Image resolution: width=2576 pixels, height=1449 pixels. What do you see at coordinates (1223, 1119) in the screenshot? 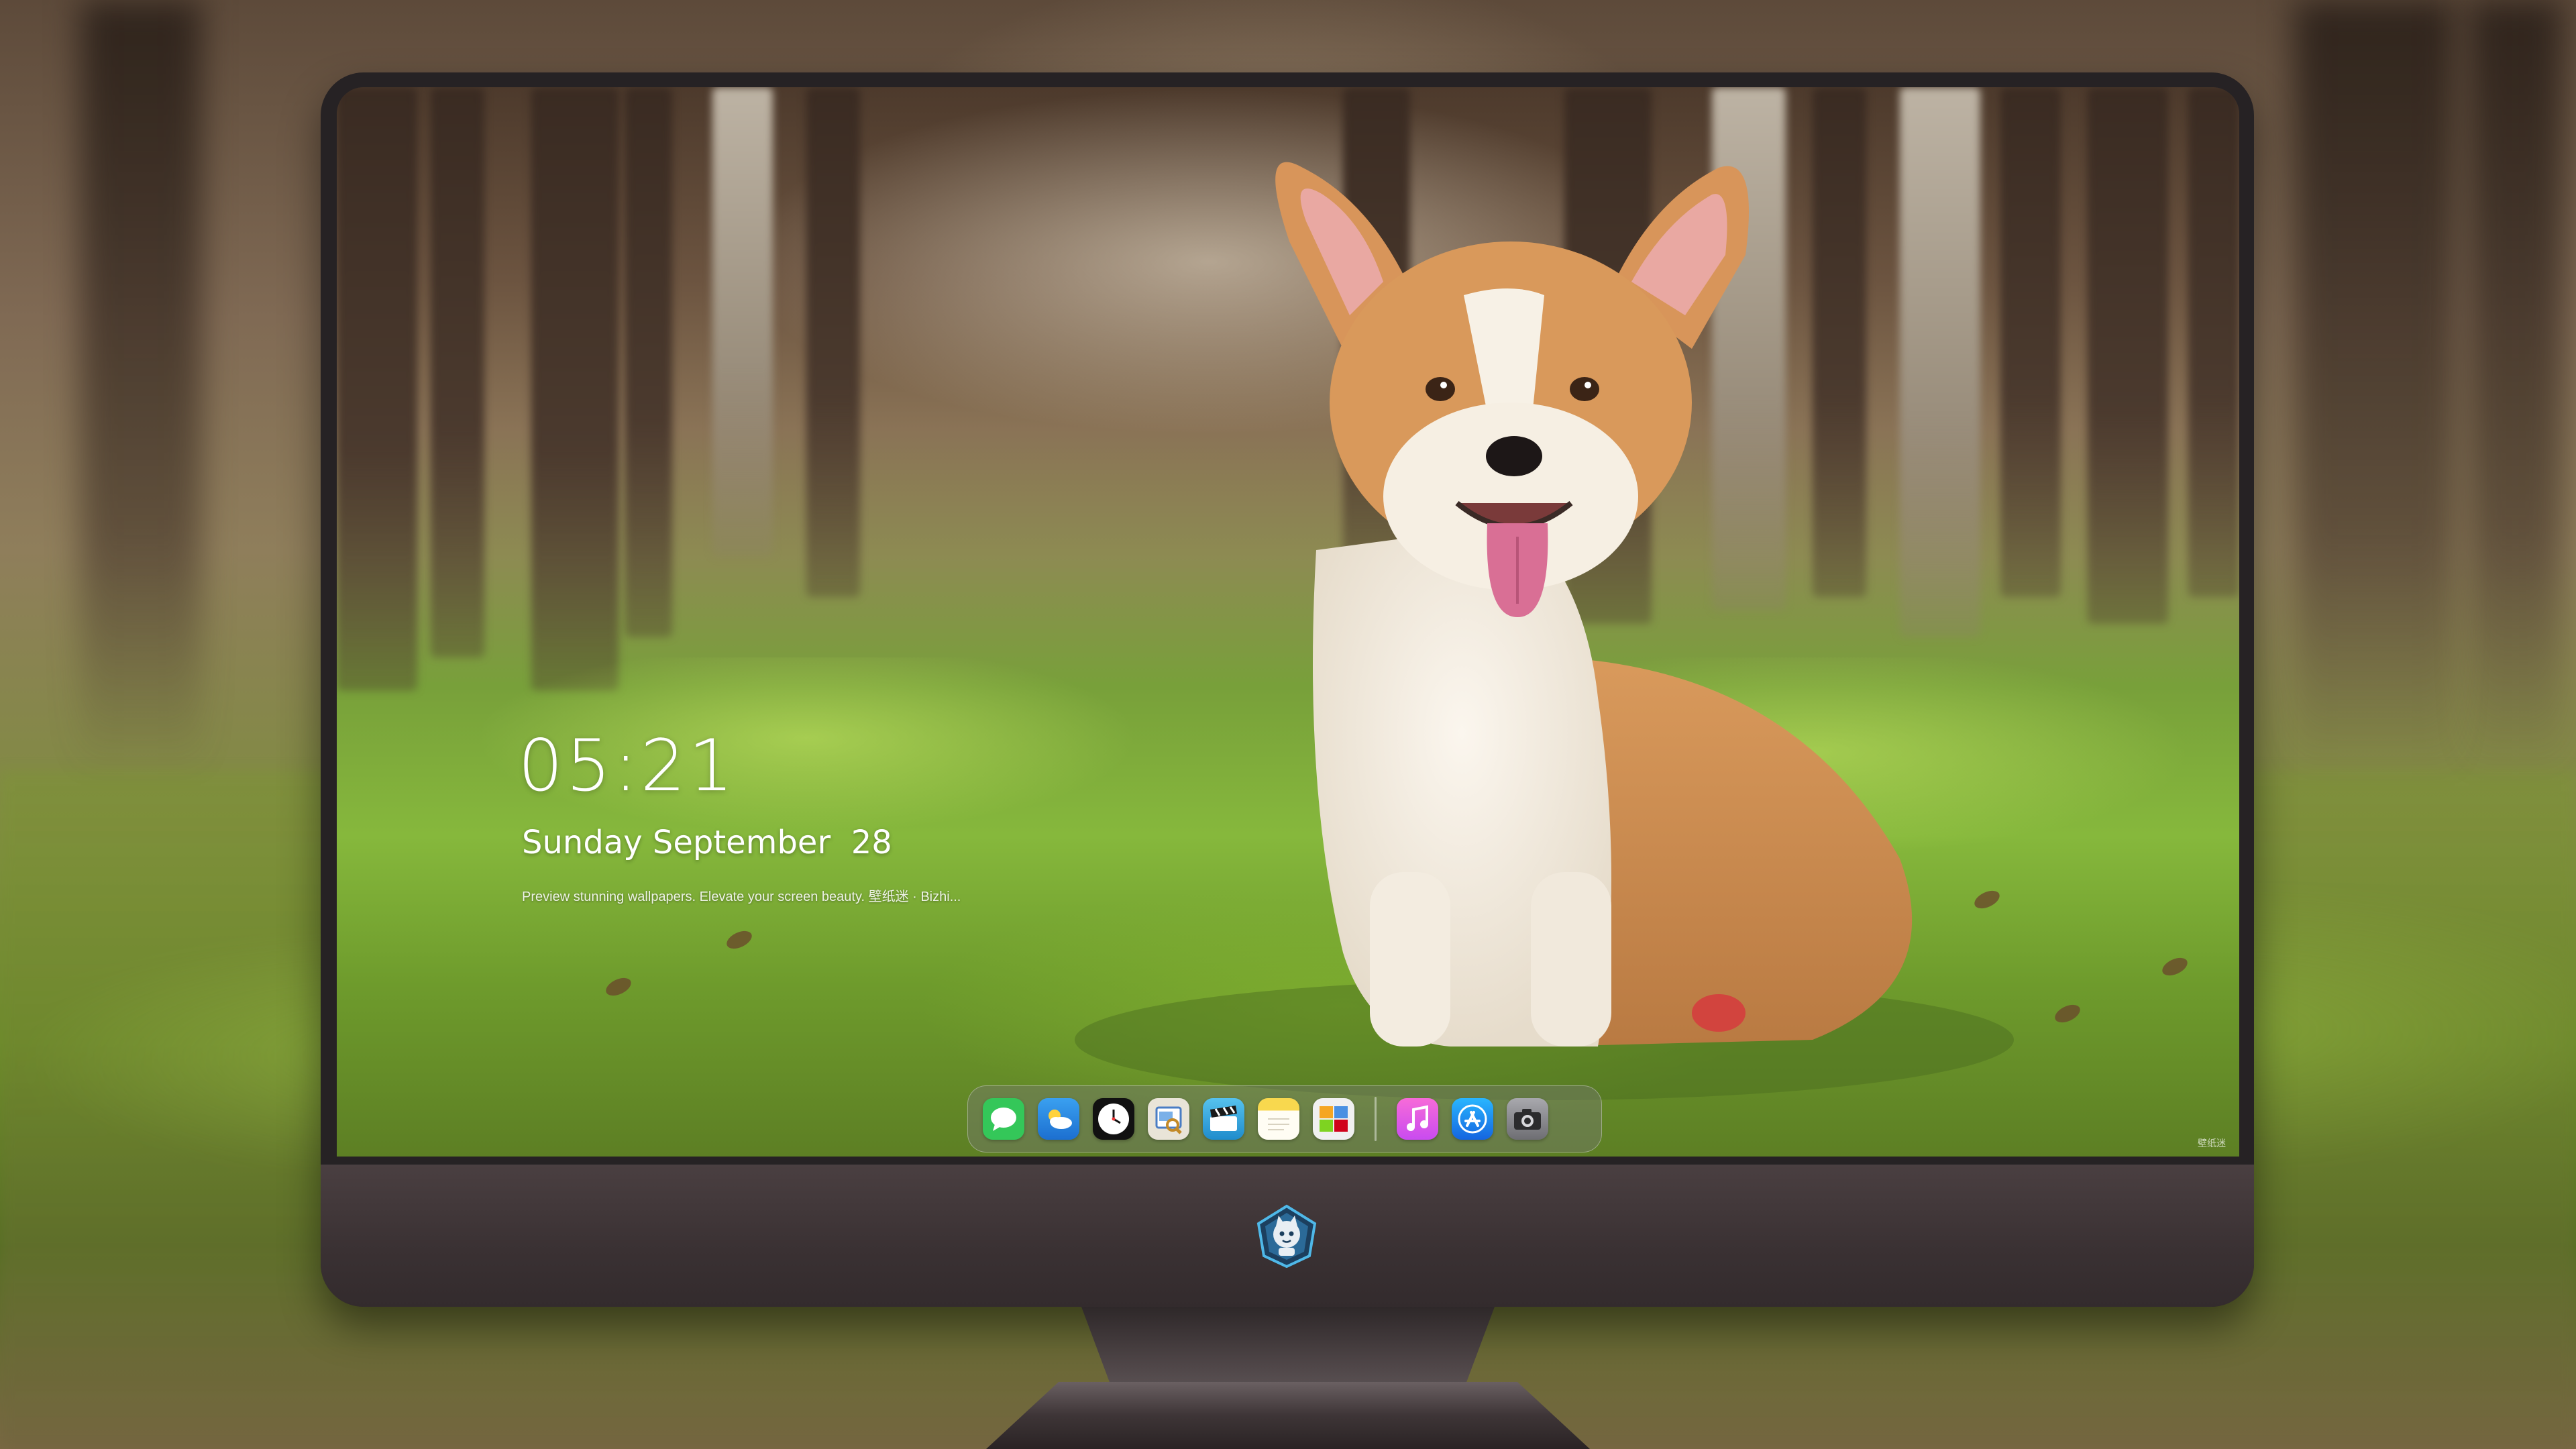
I see `claquette-icon` at bounding box center [1223, 1119].